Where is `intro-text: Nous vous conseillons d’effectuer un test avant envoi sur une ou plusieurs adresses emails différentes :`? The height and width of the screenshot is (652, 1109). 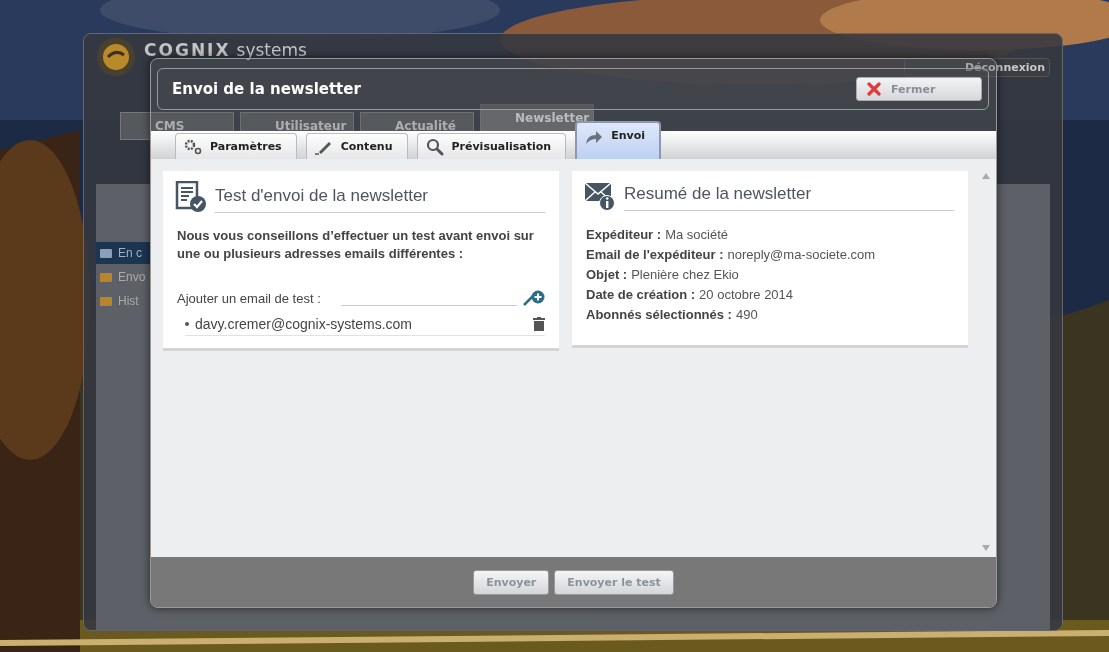 intro-text: Nous vous conseillons d’effectuer un test avant envoi sur une ou plusieurs adresses emails différentes : is located at coordinates (356, 245).